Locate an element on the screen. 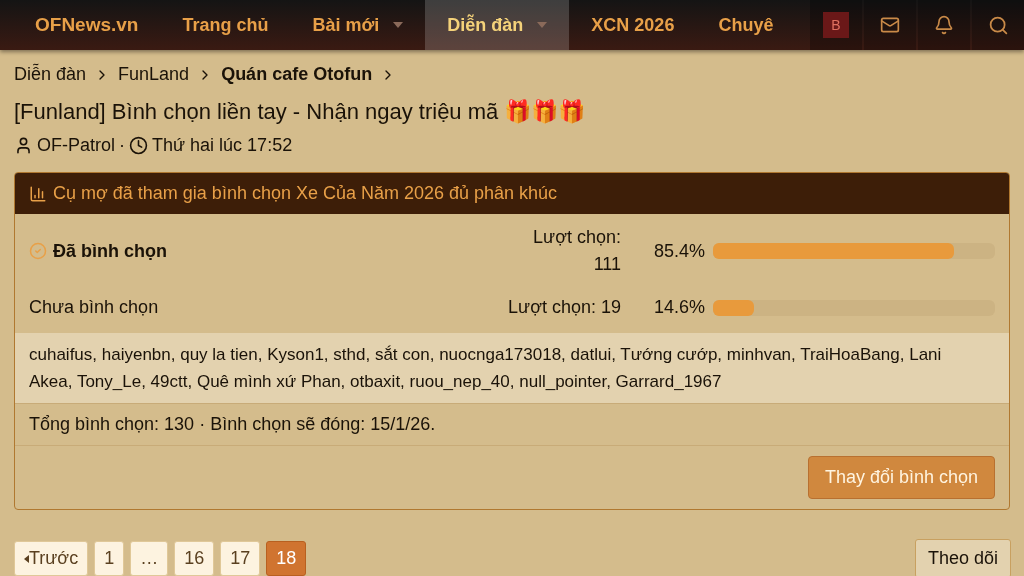 This screenshot has width=1024, height=576. vote-percent: 85.4% is located at coordinates (679, 251).